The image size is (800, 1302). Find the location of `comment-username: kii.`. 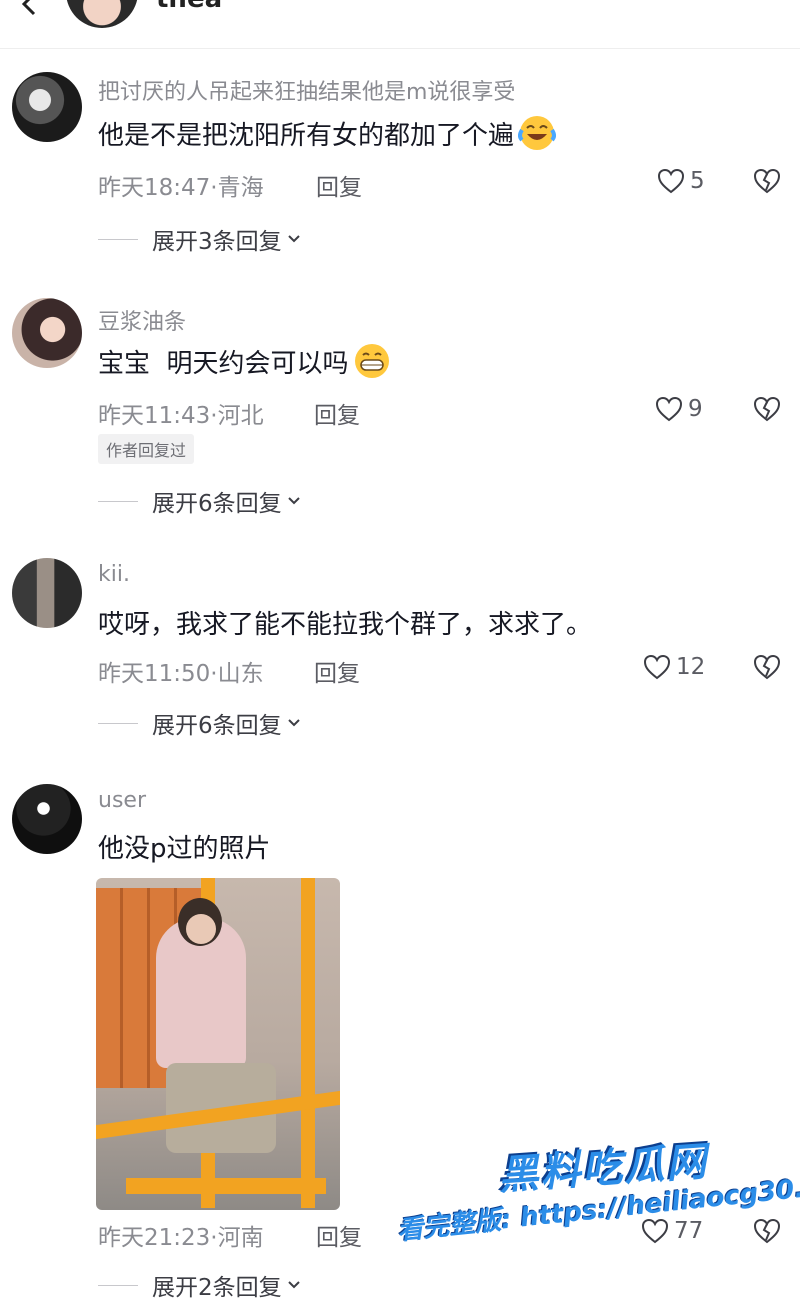

comment-username: kii. is located at coordinates (114, 574).